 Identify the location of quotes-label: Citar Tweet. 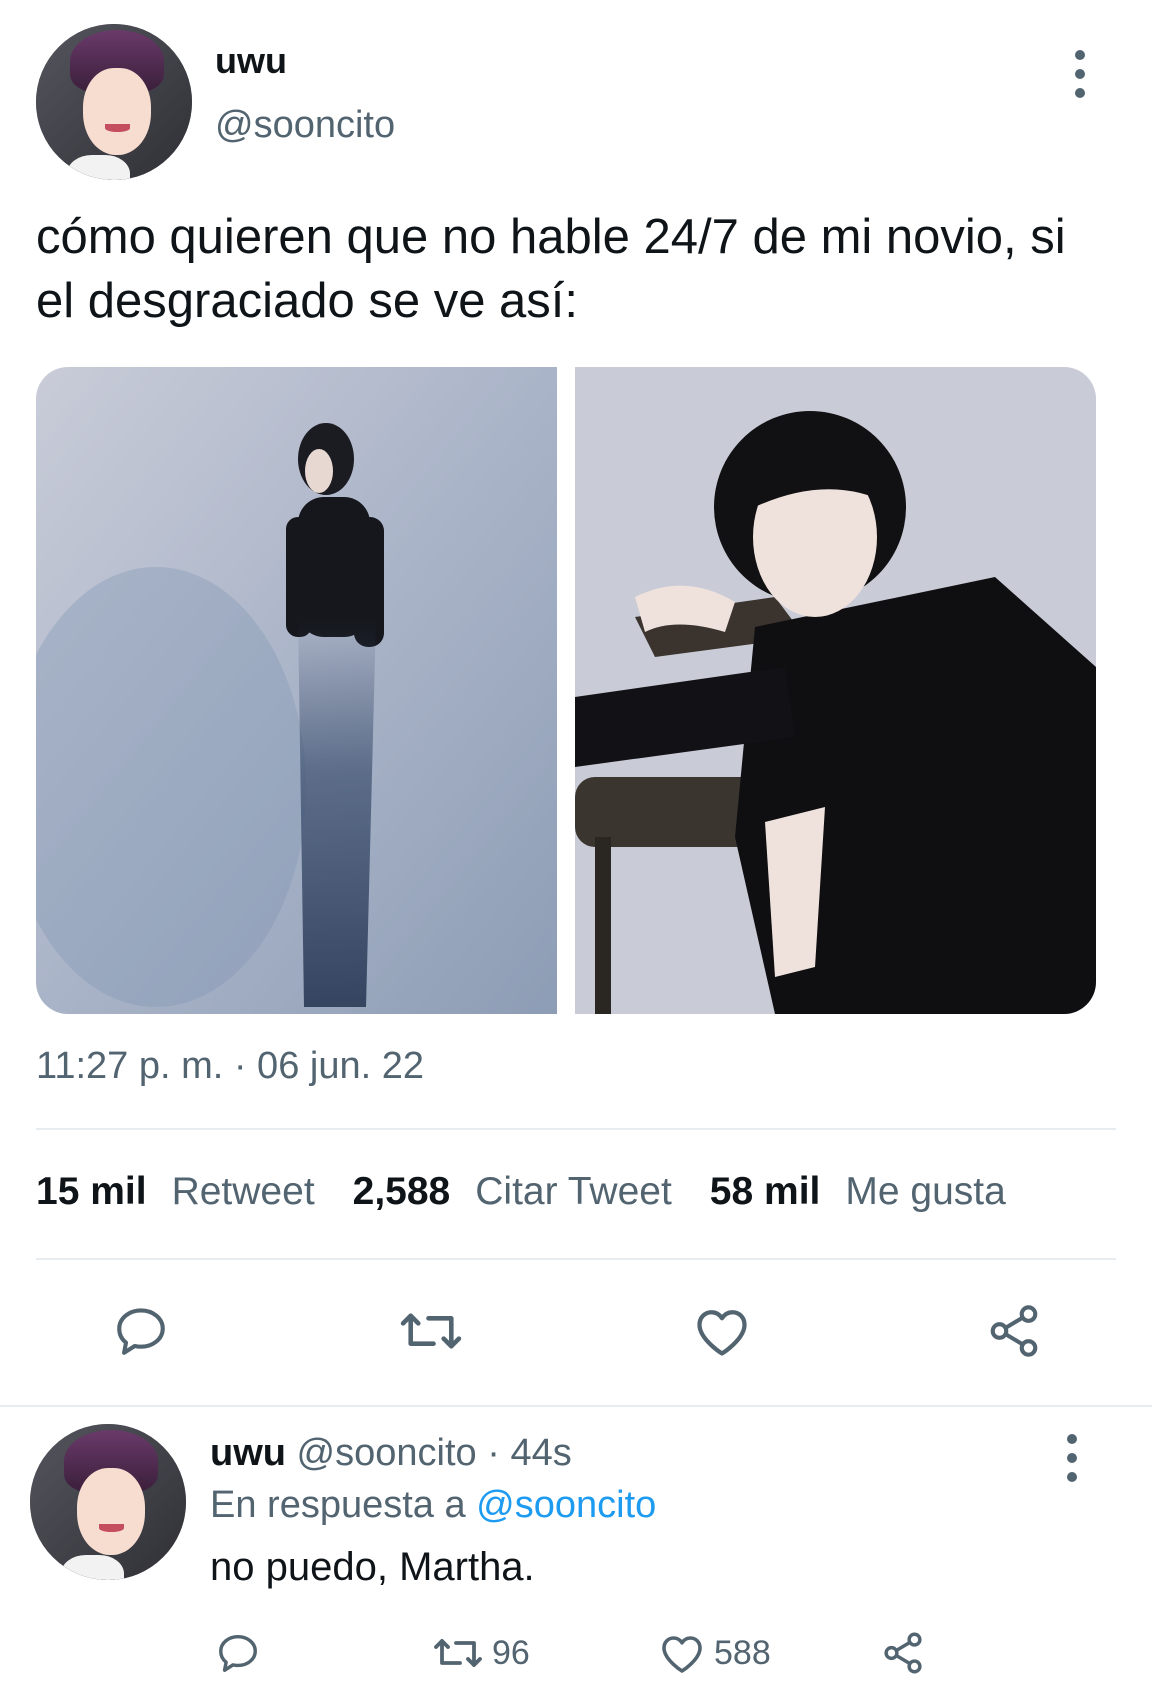
(573, 1192).